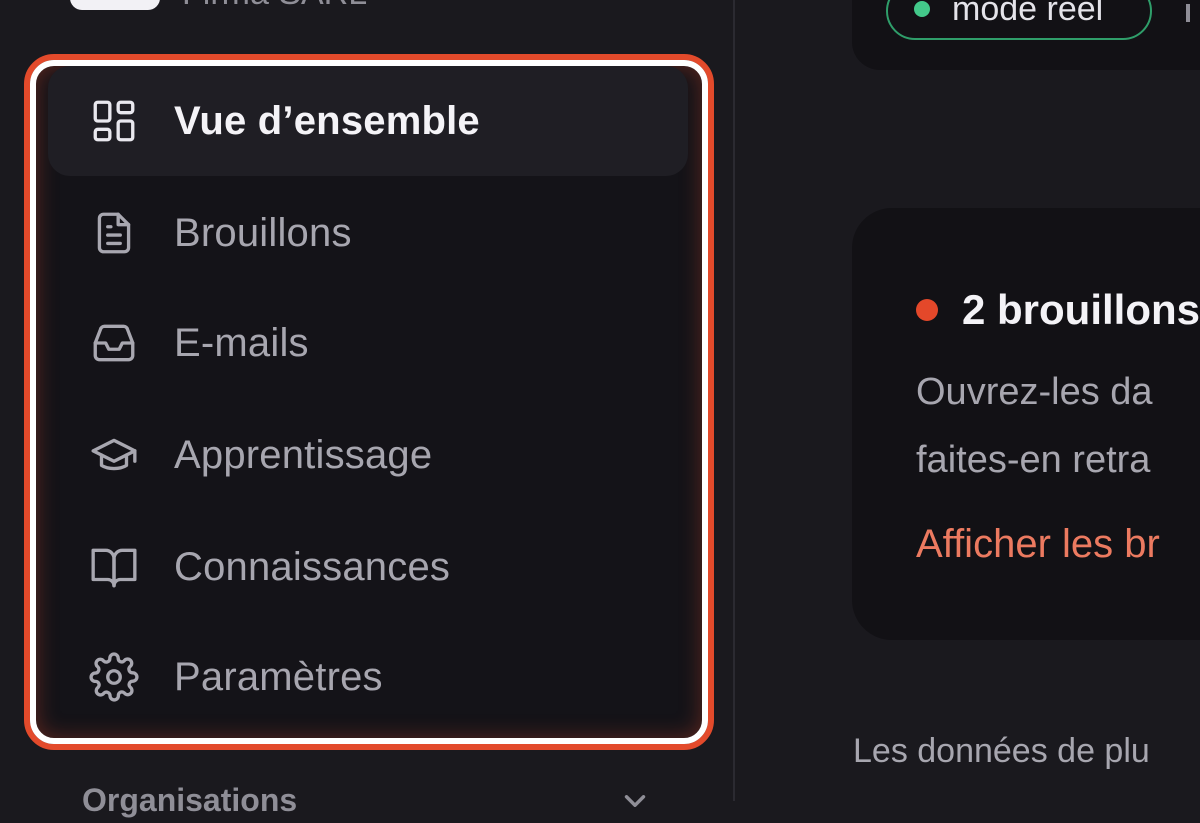 This screenshot has width=1200, height=823. Describe the element at coordinates (1001, 751) in the screenshot. I see `footer-note: Les données de plu` at that location.